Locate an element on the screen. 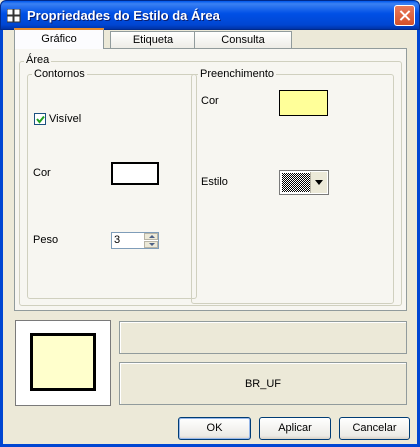 The height and width of the screenshot is (447, 420). stepper-up-button is located at coordinates (151, 236).